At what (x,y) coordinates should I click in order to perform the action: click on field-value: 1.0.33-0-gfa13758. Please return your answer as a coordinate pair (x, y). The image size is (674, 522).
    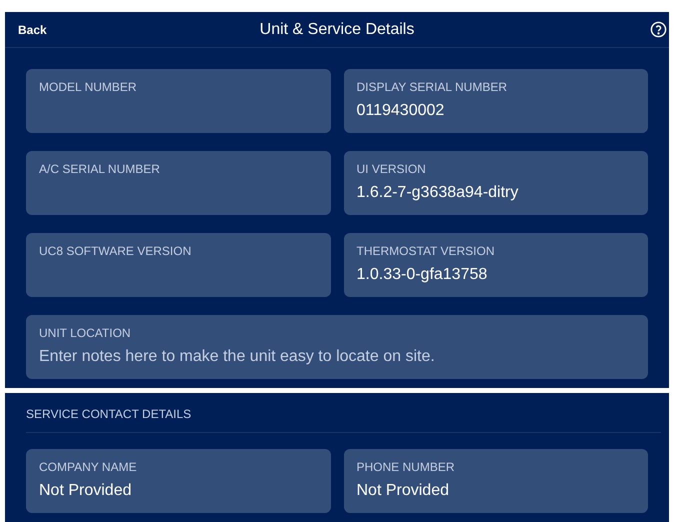
    Looking at the image, I should click on (422, 275).